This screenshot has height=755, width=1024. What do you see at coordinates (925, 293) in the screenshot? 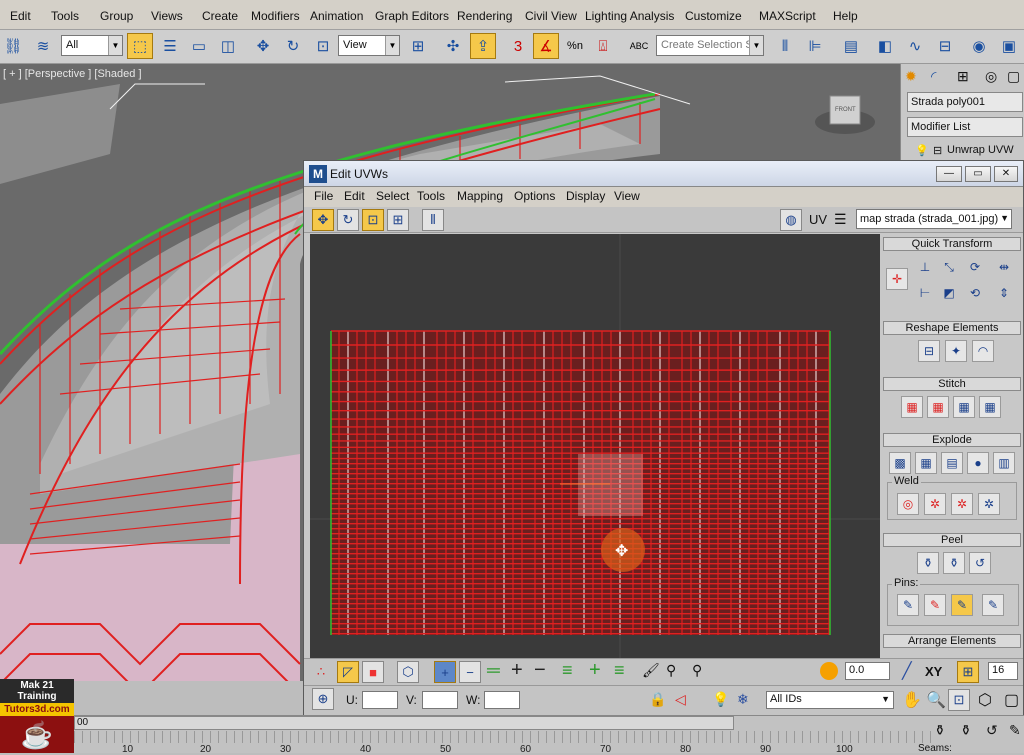
I see `align-horizontal-icon: ⊢` at bounding box center [925, 293].